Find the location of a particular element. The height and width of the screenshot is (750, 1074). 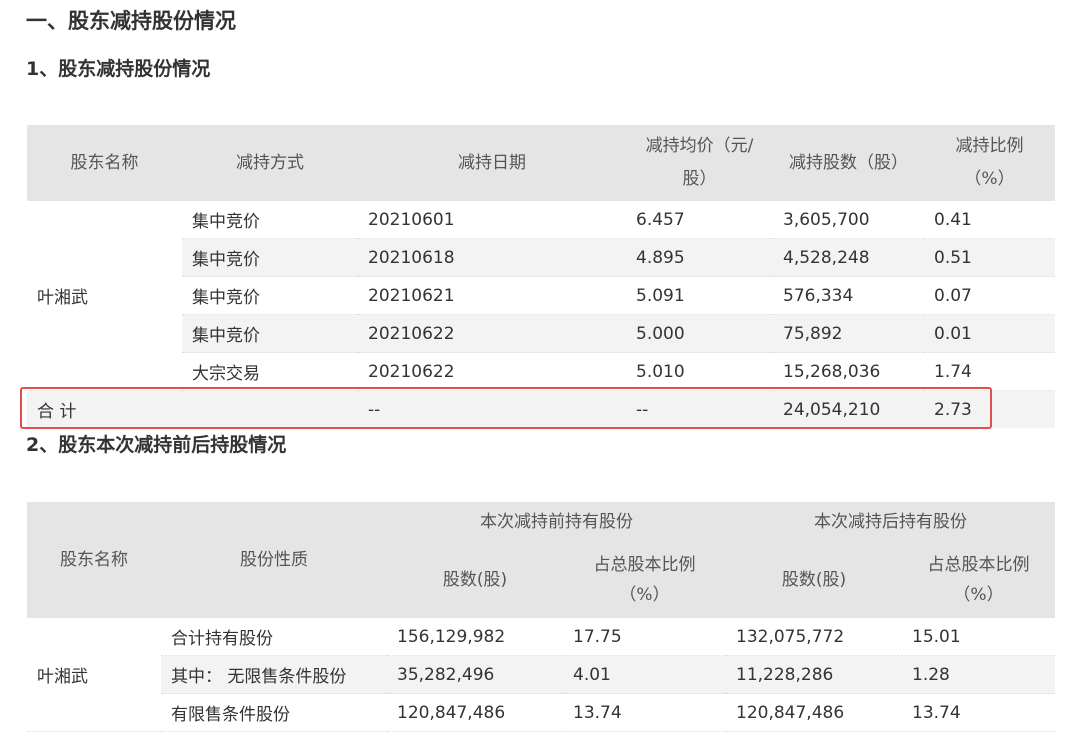

header-ratio: 减持比例 （%） is located at coordinates (989, 163).